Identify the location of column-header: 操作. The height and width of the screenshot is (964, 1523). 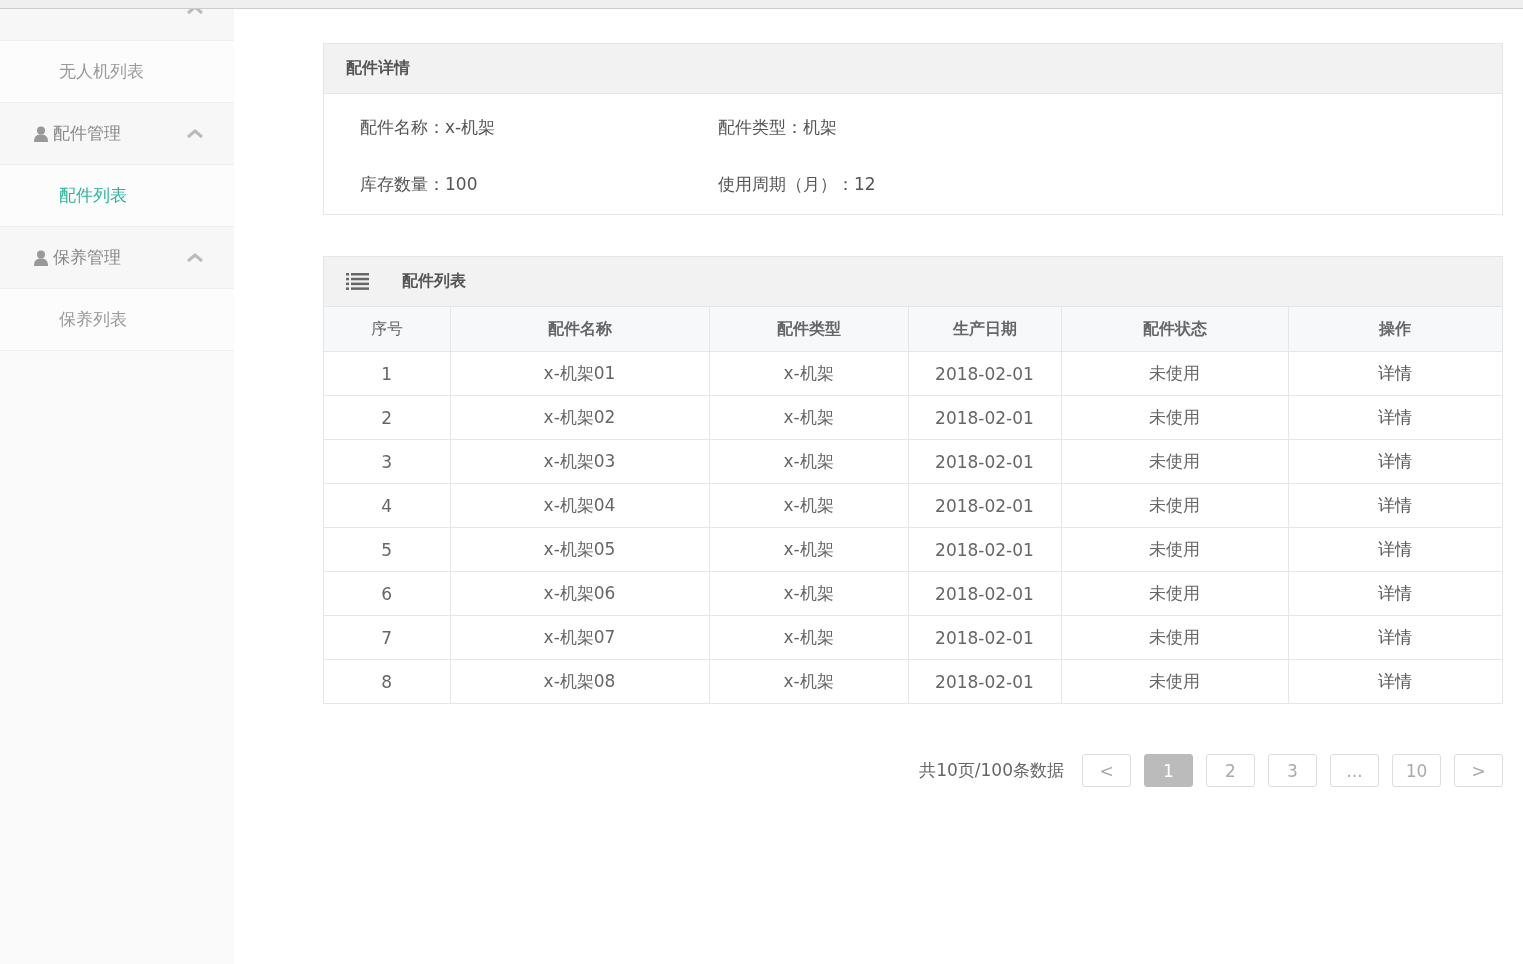
(1395, 329).